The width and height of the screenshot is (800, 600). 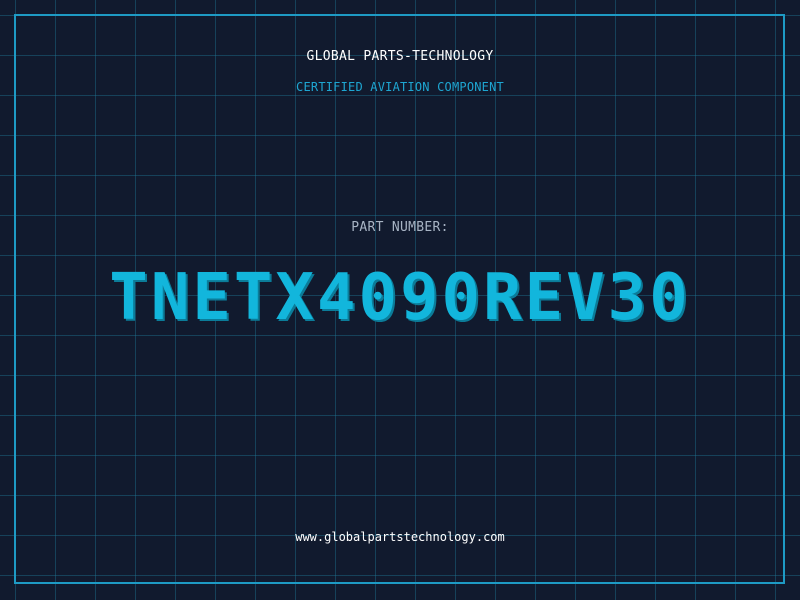 I want to click on website-link: www.globalpartstechnology.com, so click(x=400, y=537).